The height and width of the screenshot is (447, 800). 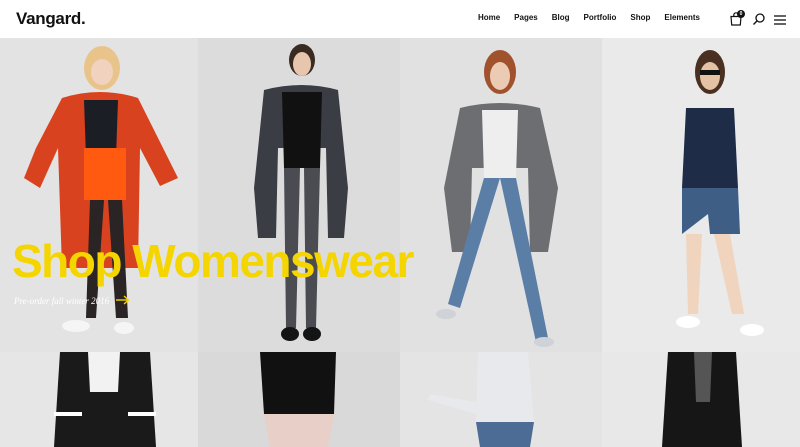 I want to click on hamburger-menu-icon, so click(x=780, y=20).